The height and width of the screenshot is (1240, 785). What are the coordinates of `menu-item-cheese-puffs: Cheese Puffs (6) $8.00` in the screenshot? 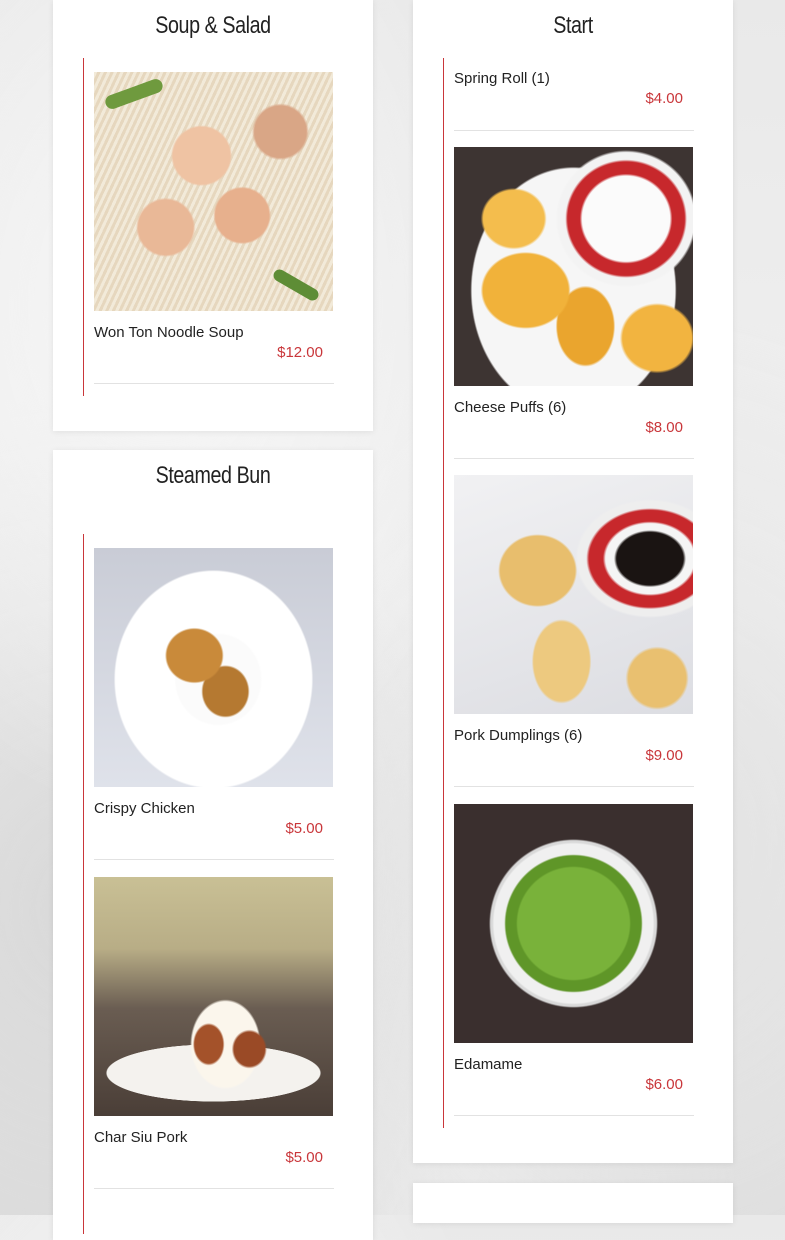 It's located at (574, 303).